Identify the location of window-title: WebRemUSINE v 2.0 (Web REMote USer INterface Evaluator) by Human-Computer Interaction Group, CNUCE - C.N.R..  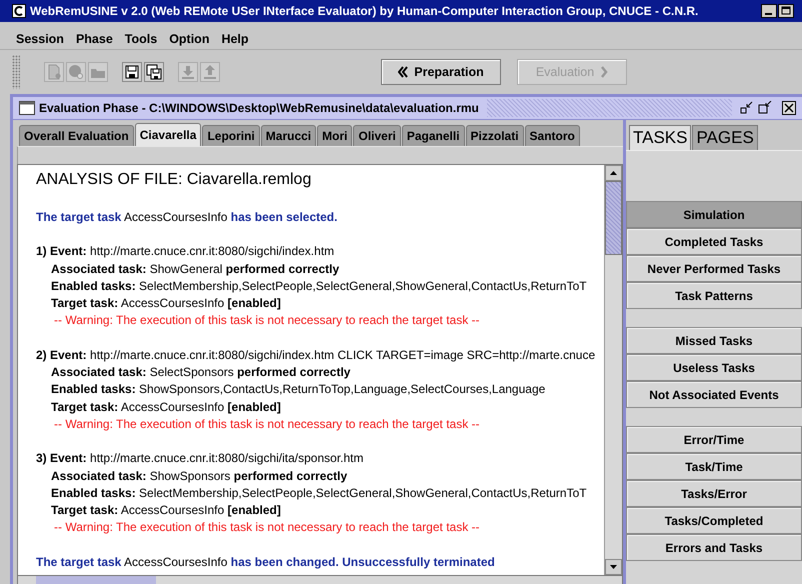
(364, 11).